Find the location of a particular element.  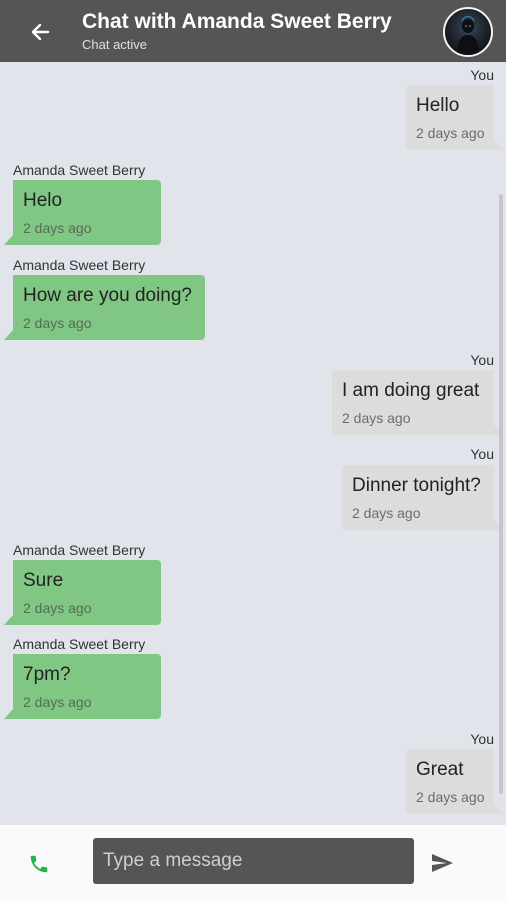

send-button is located at coordinates (442, 863).